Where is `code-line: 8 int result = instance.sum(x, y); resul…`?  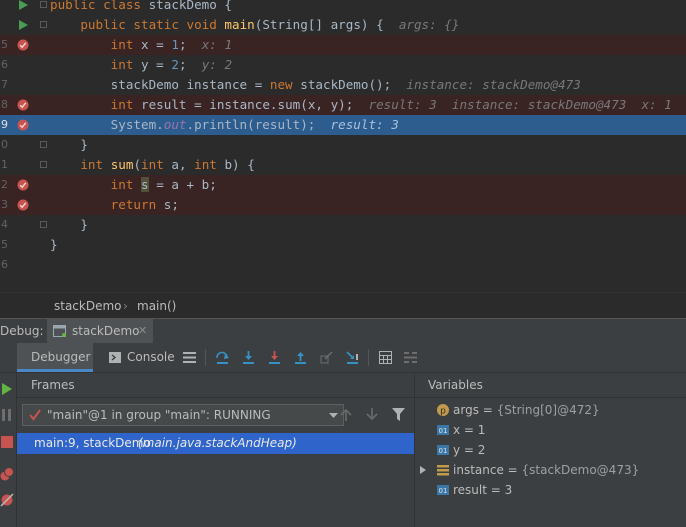
code-line: 8 int result = instance.sum(x, y); resul… is located at coordinates (343, 105).